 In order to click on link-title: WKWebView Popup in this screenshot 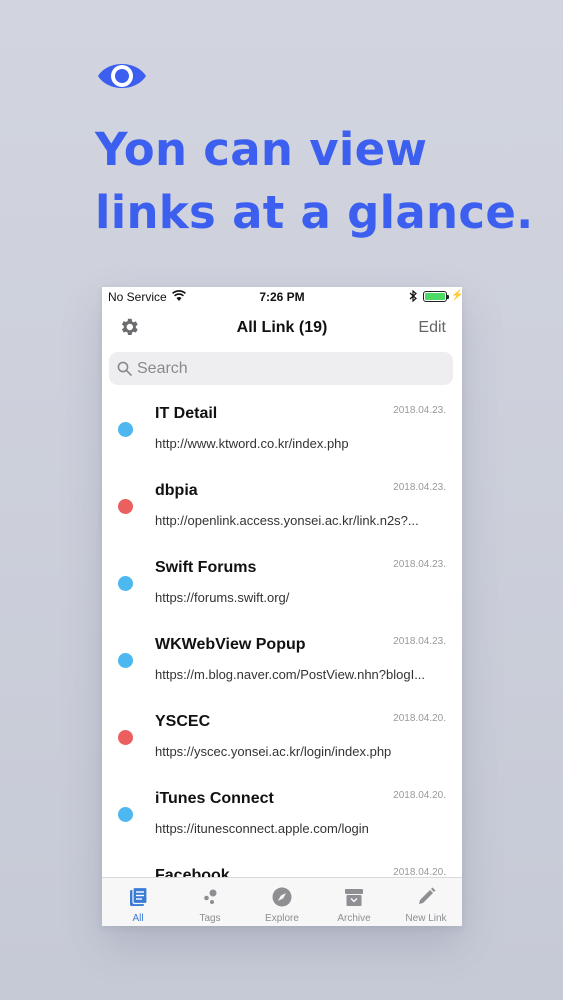, I will do `click(230, 644)`.